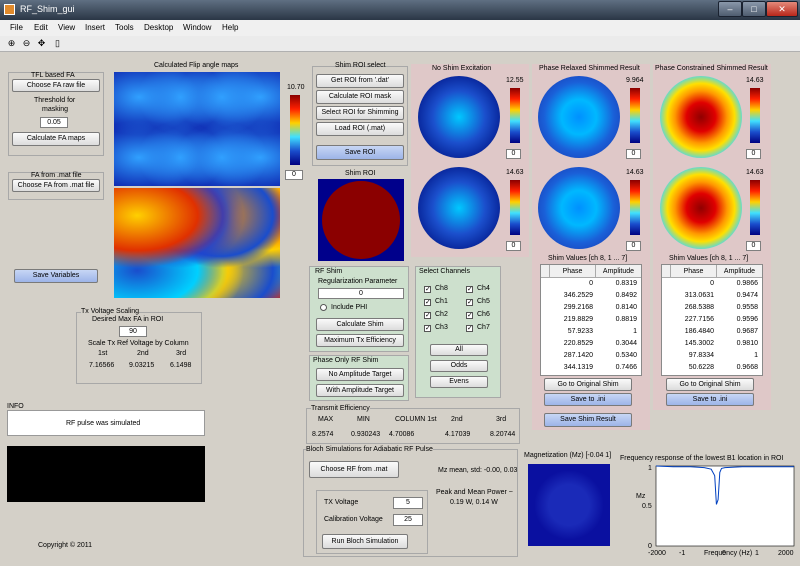 This screenshot has height=566, width=800. Describe the element at coordinates (360, 324) in the screenshot. I see `calculate-shim-button: Calculate Shim` at that location.